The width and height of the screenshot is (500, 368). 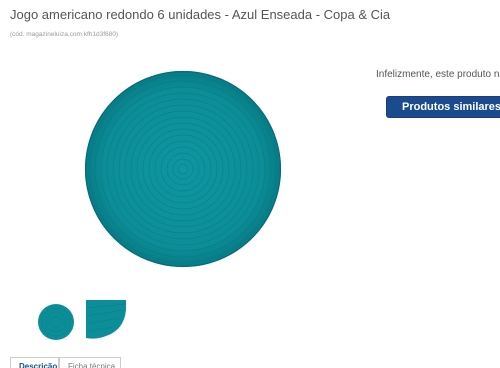 I want to click on tab-description: Descrição, so click(x=34, y=362).